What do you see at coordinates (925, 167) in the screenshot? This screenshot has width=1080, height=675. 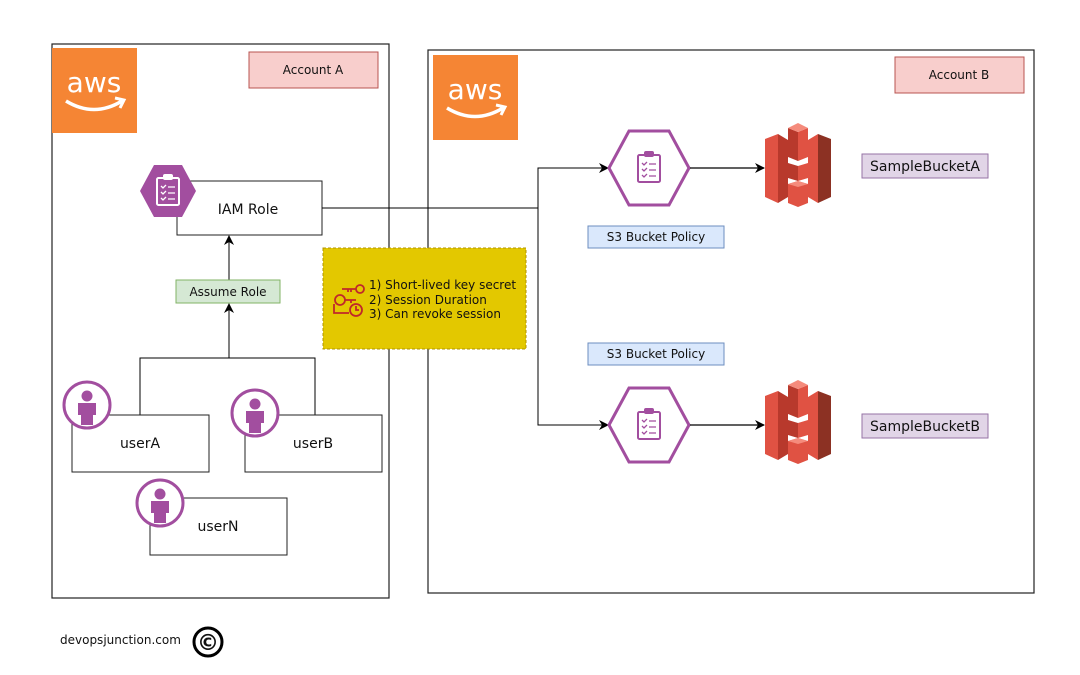 I see `bucket-label: SampleBucketA` at bounding box center [925, 167].